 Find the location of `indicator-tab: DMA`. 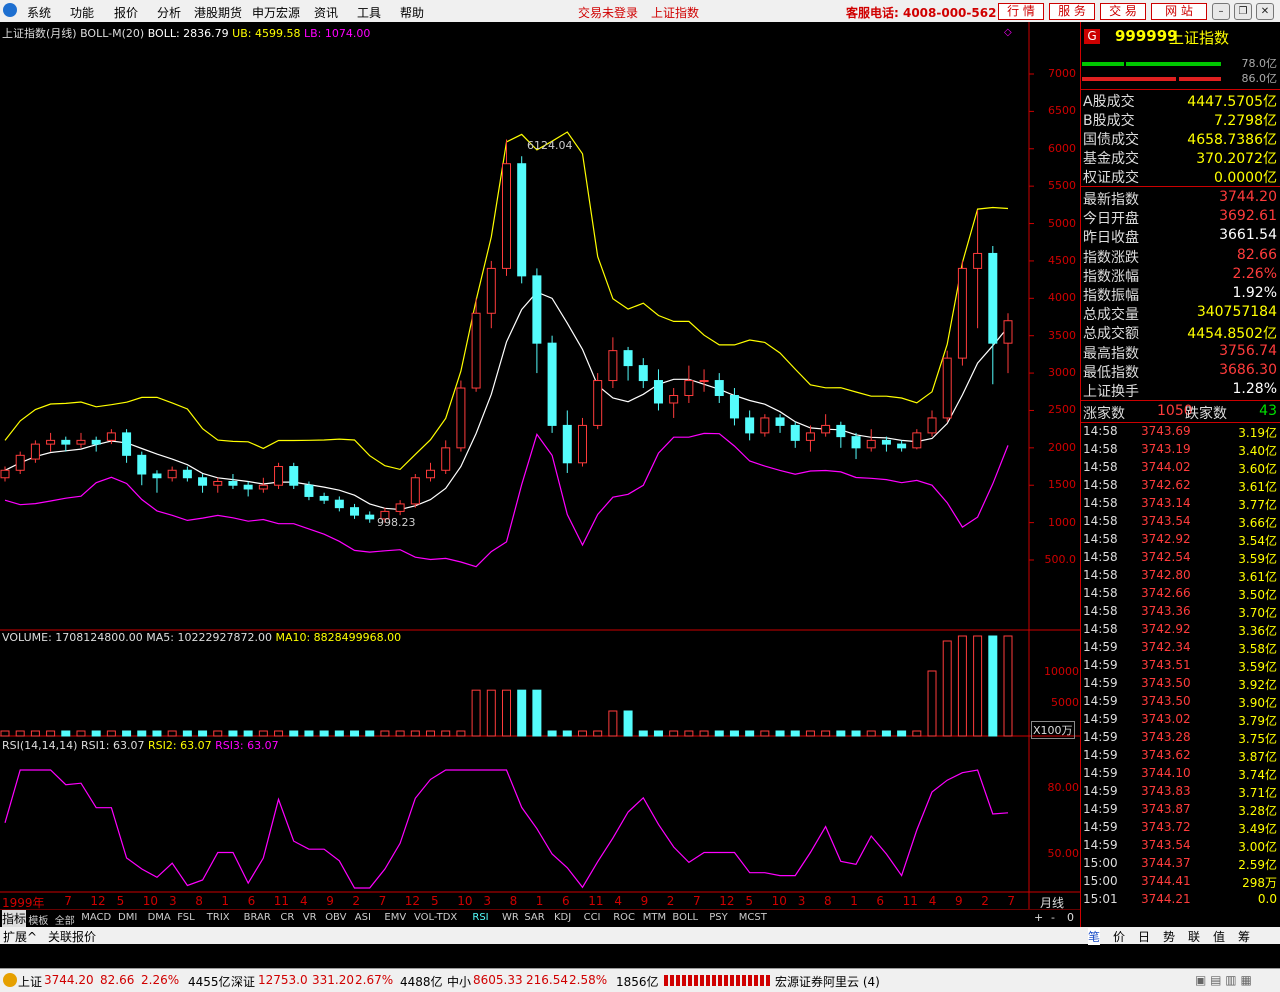

indicator-tab: DMA is located at coordinates (159, 917).